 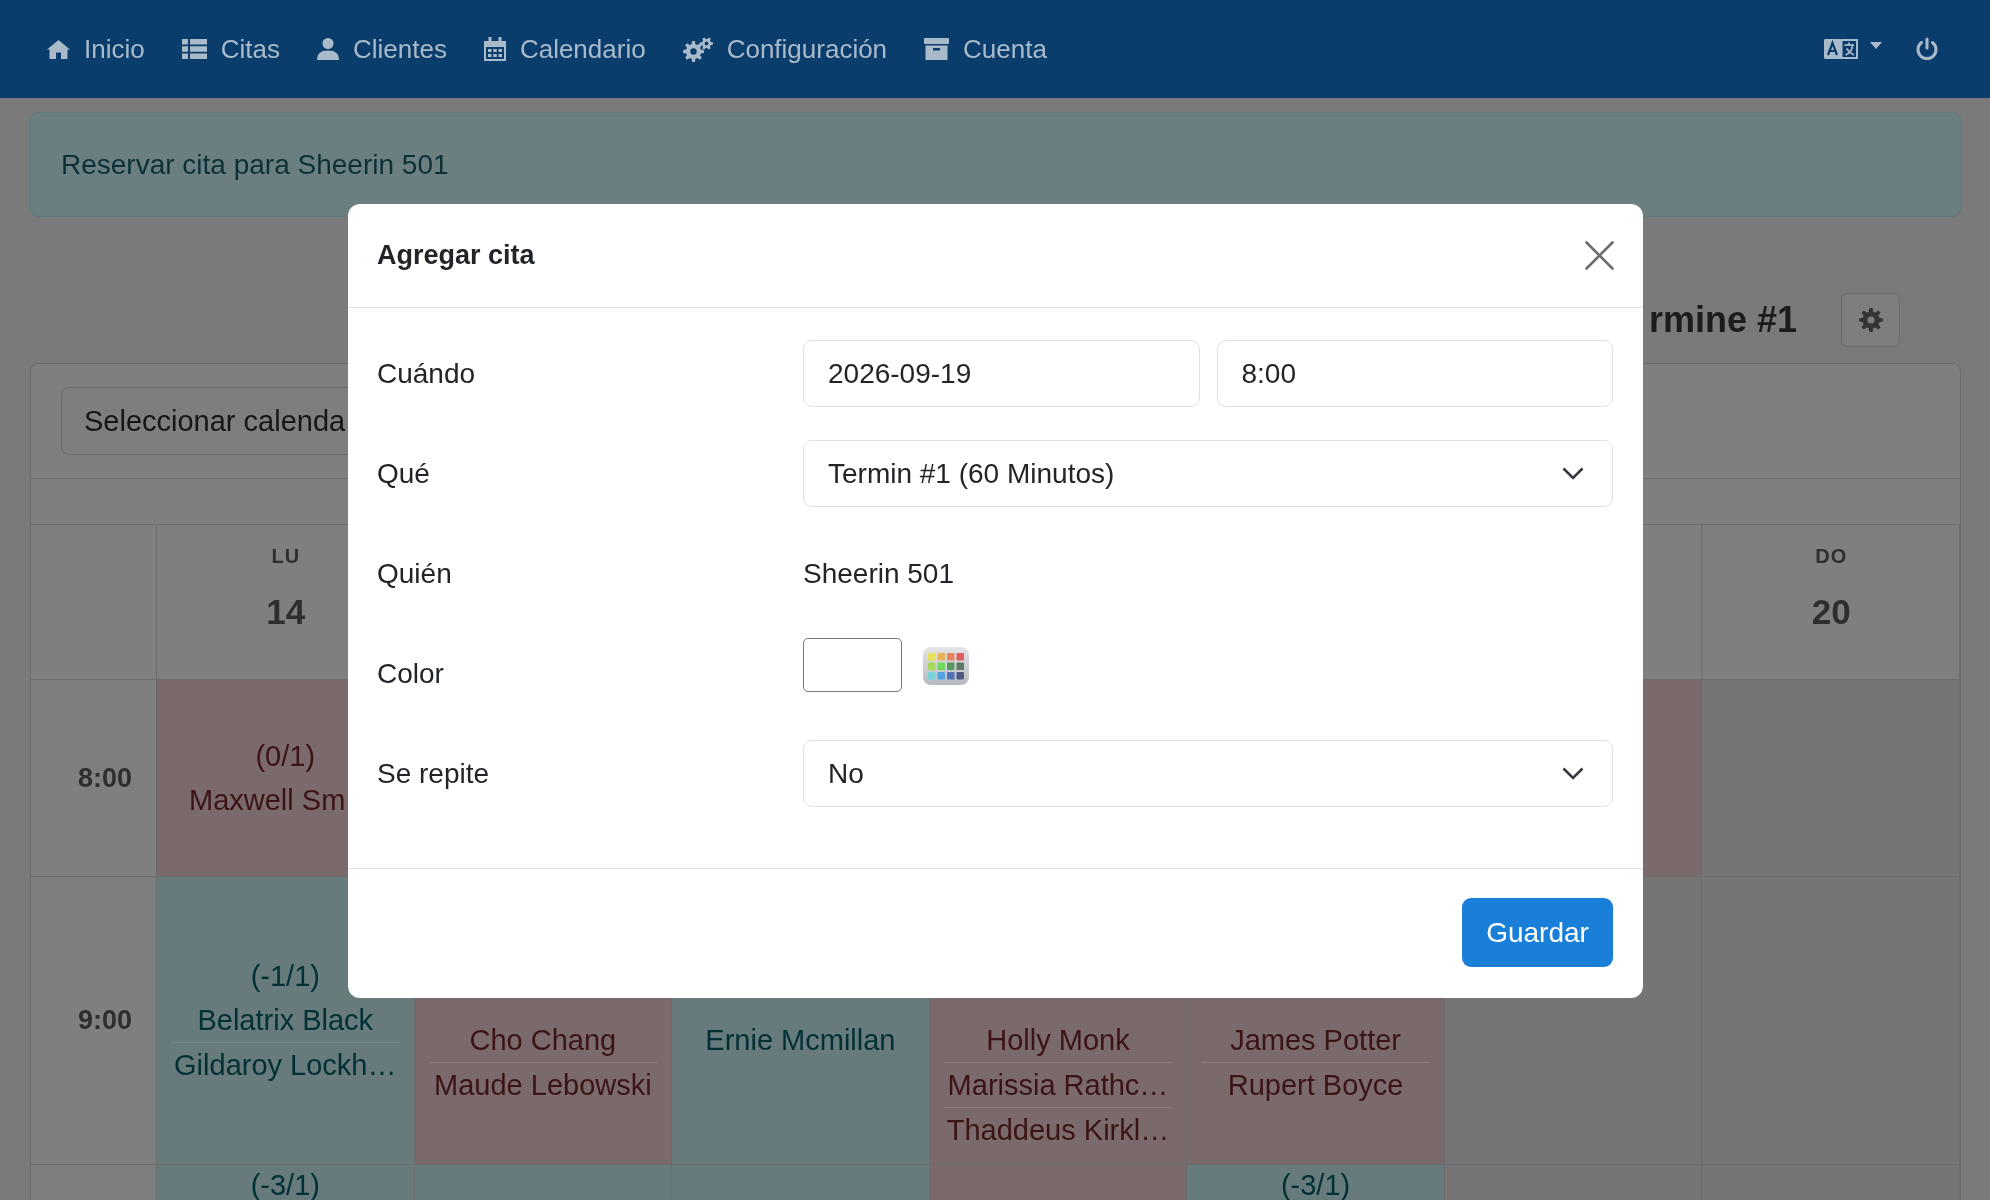 I want to click on field-value: Sheerin 501, so click(x=879, y=573).